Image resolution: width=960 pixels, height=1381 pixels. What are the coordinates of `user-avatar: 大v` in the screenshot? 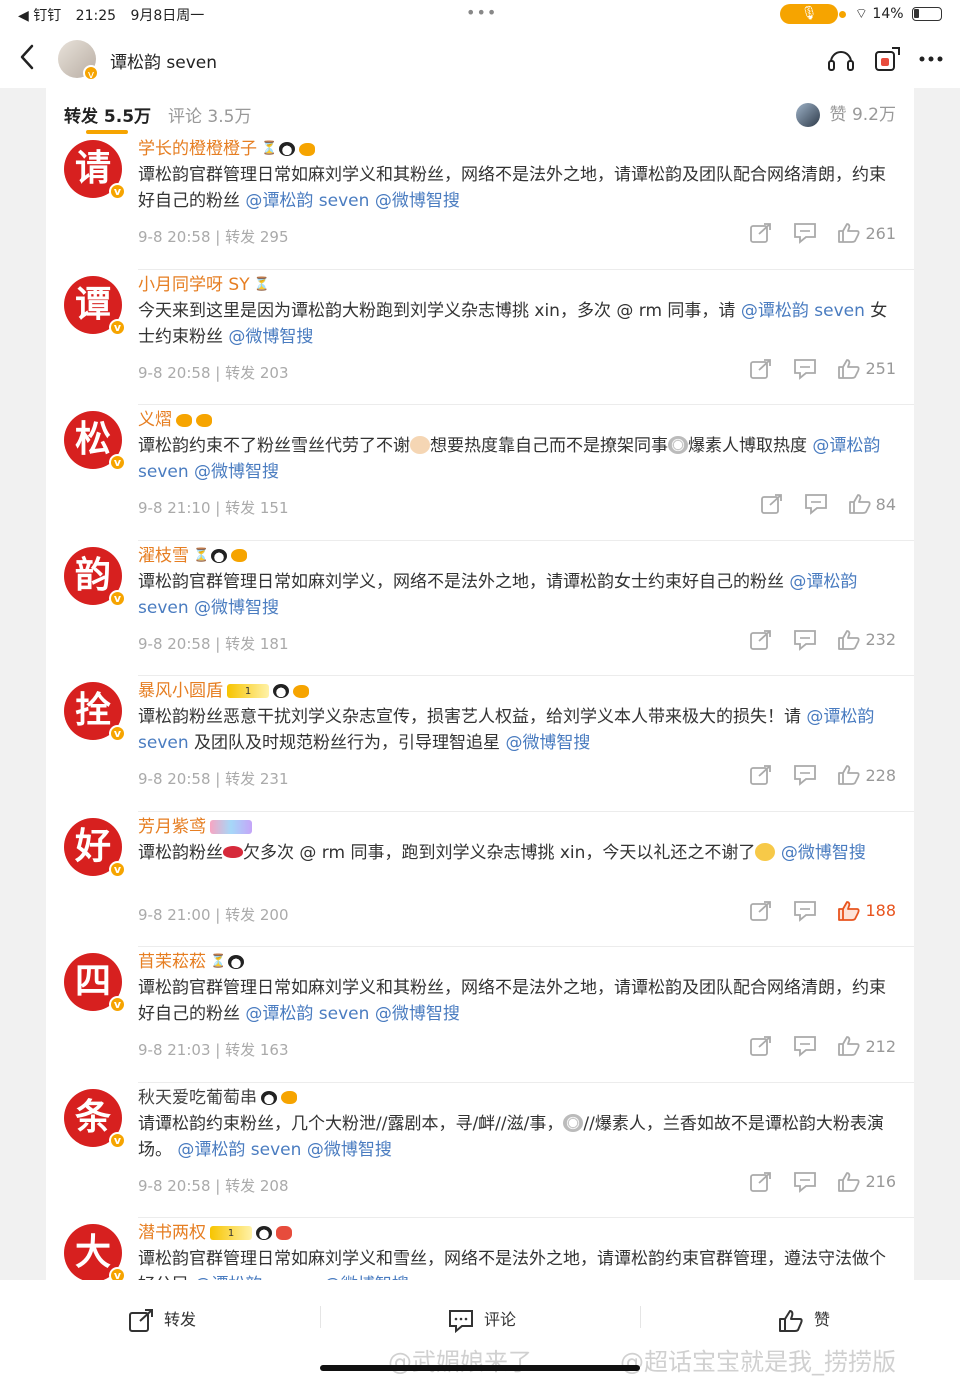 It's located at (95, 1252).